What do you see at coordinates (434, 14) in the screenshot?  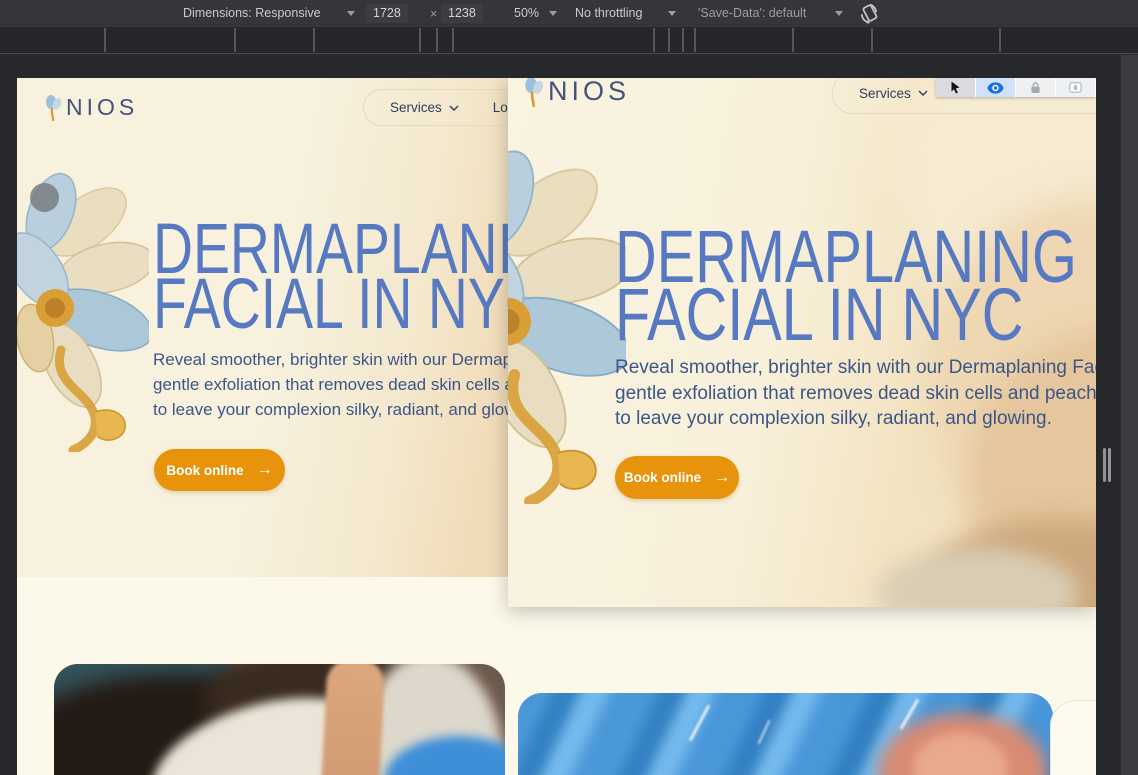 I see `dimensions-multiply: ×` at bounding box center [434, 14].